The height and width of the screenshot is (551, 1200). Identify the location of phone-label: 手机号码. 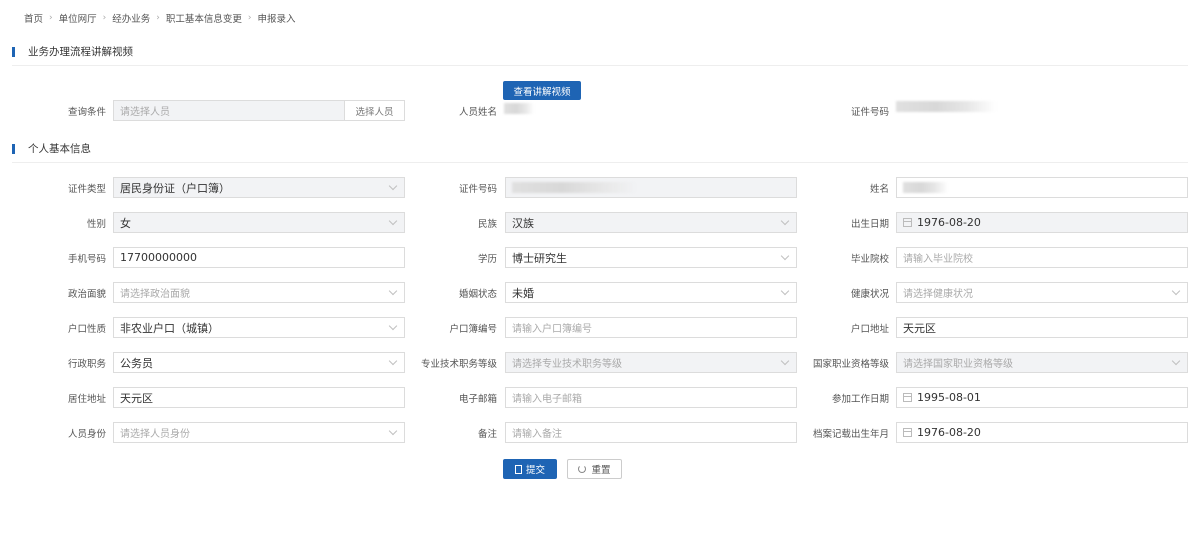
(86, 259).